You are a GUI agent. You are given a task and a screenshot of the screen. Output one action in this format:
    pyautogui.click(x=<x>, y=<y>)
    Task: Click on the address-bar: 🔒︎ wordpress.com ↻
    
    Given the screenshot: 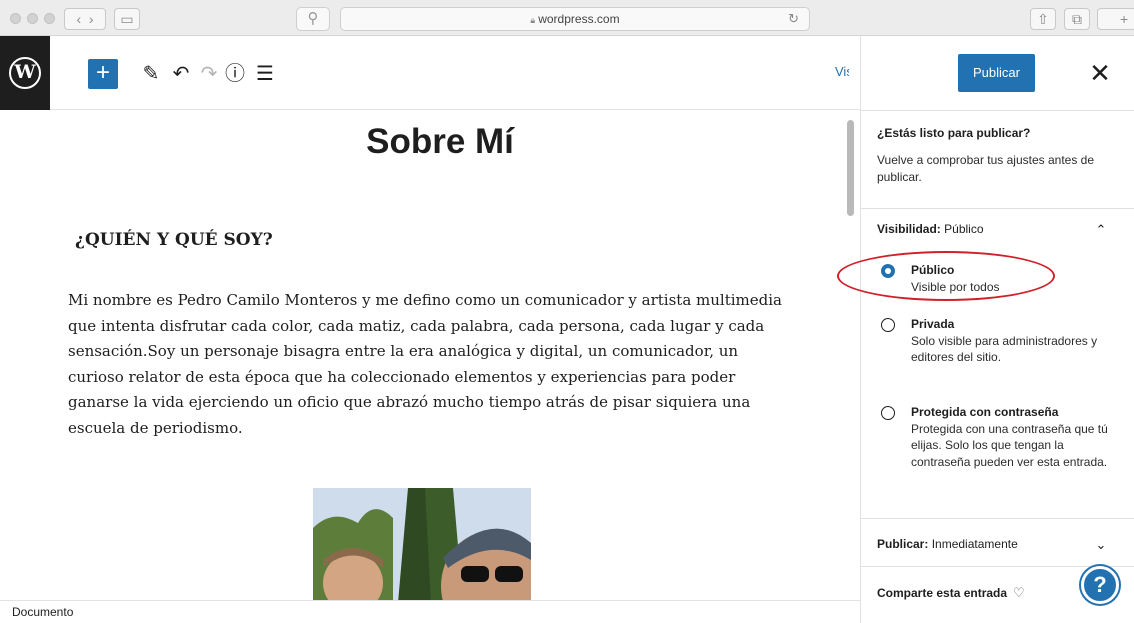 What is the action you would take?
    pyautogui.click(x=575, y=19)
    